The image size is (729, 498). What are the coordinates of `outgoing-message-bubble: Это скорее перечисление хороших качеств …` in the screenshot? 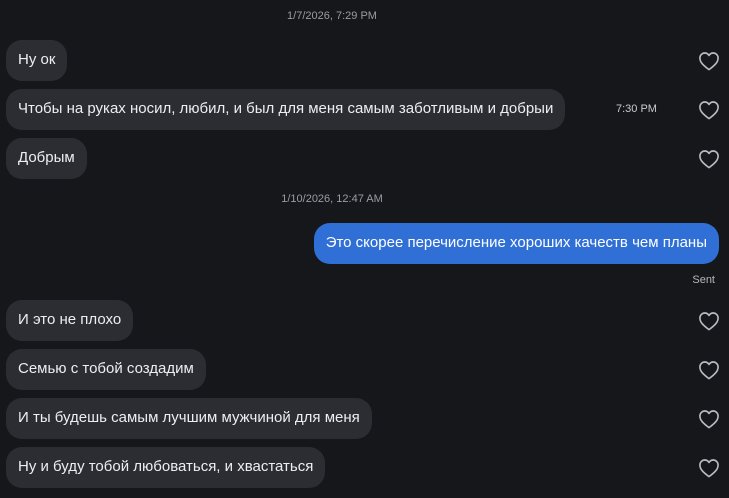 It's located at (516, 243).